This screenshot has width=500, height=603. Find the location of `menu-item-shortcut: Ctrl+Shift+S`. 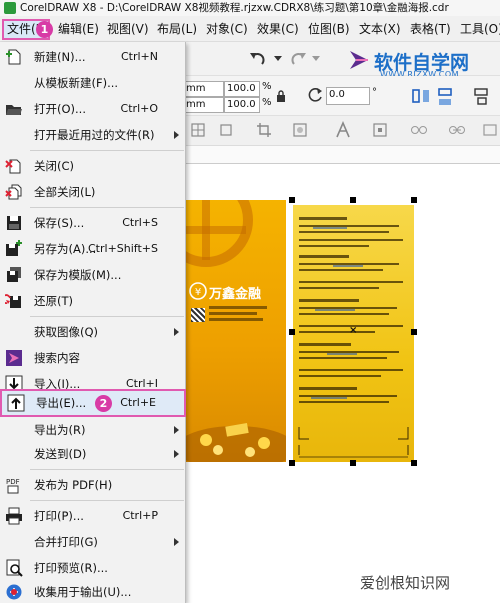

menu-item-shortcut: Ctrl+Shift+S is located at coordinates (123, 248).